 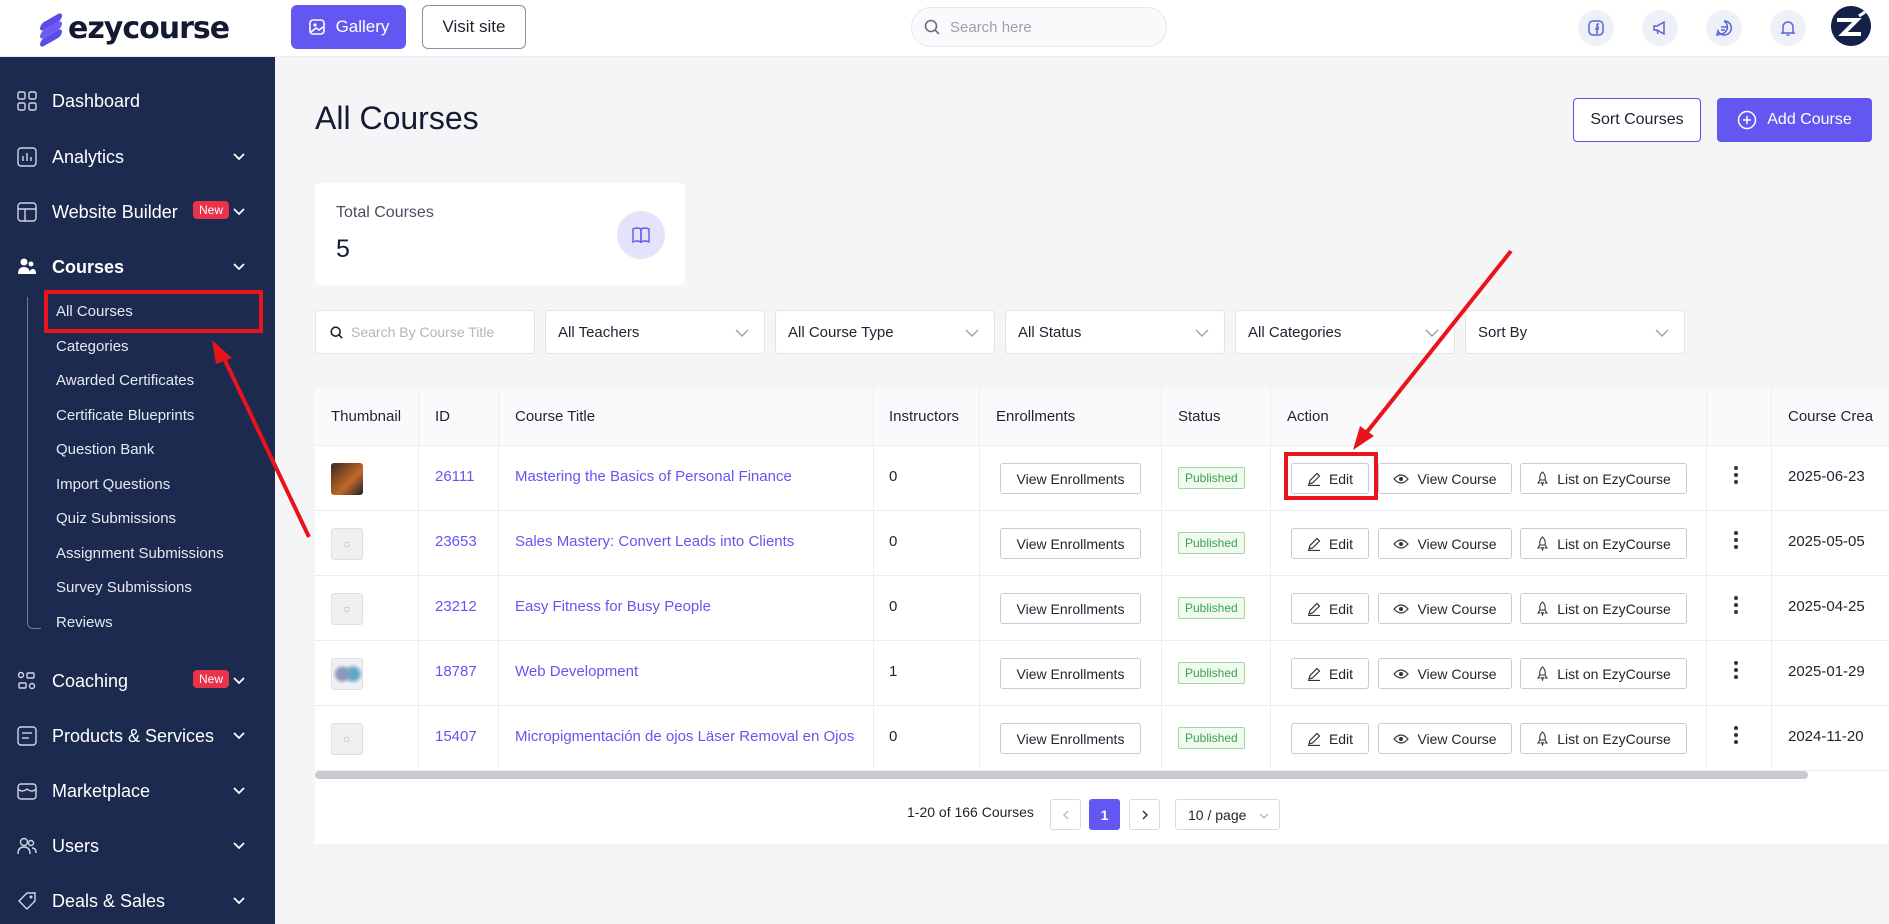 What do you see at coordinates (137, 681) in the screenshot?
I see `sidebar-item-coaching: Coaching New` at bounding box center [137, 681].